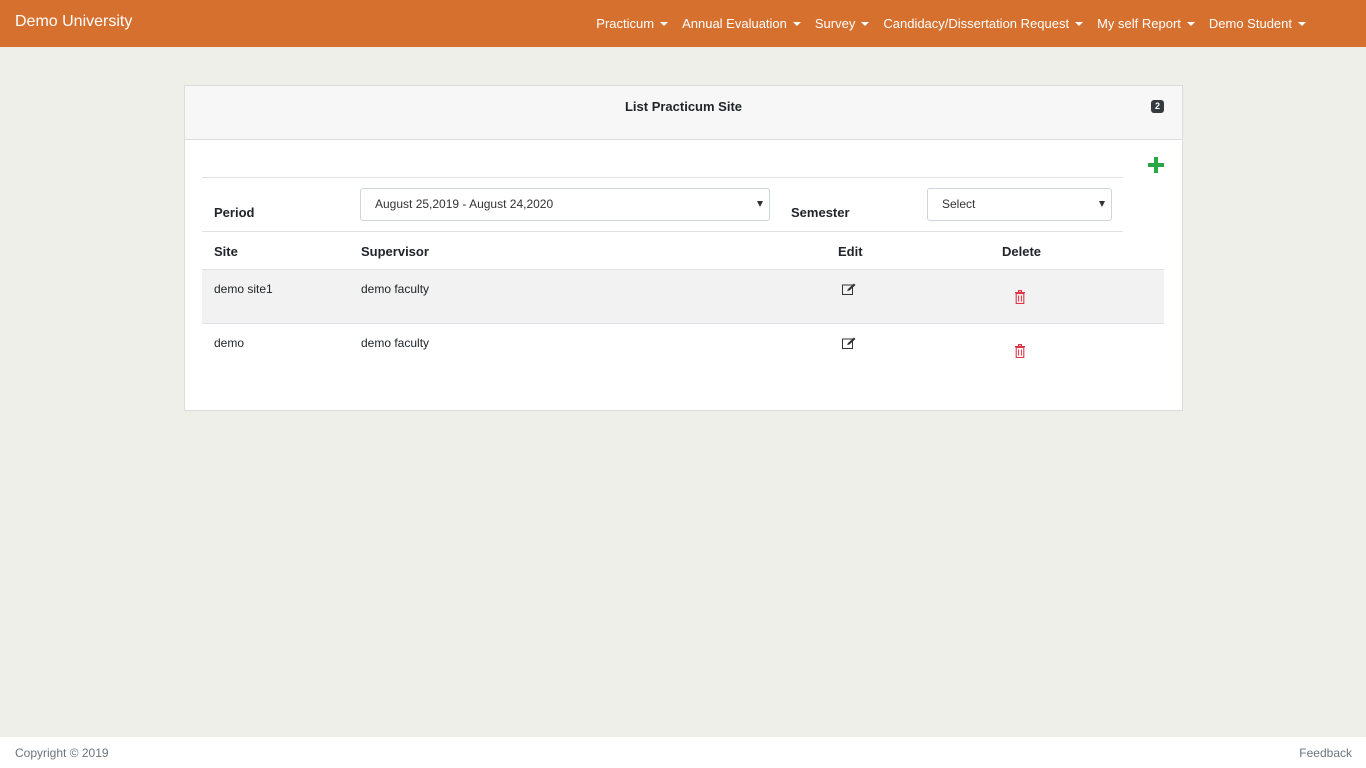 This screenshot has height=768, width=1366. Describe the element at coordinates (959, 204) in the screenshot. I see `semester-select-value: Select` at that location.